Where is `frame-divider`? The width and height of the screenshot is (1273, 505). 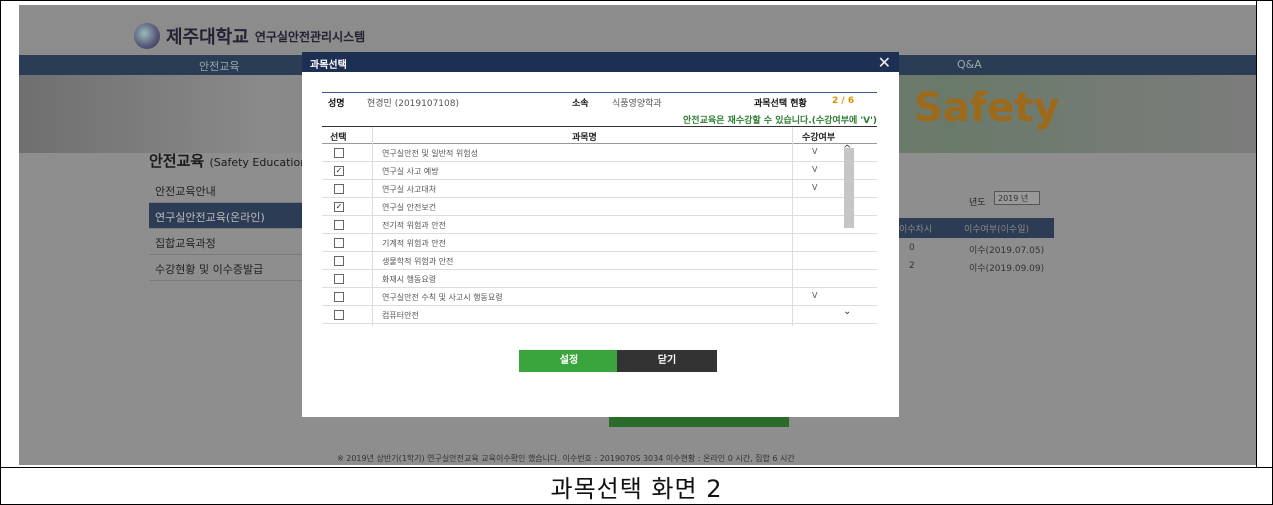 frame-divider is located at coordinates (1256, 234).